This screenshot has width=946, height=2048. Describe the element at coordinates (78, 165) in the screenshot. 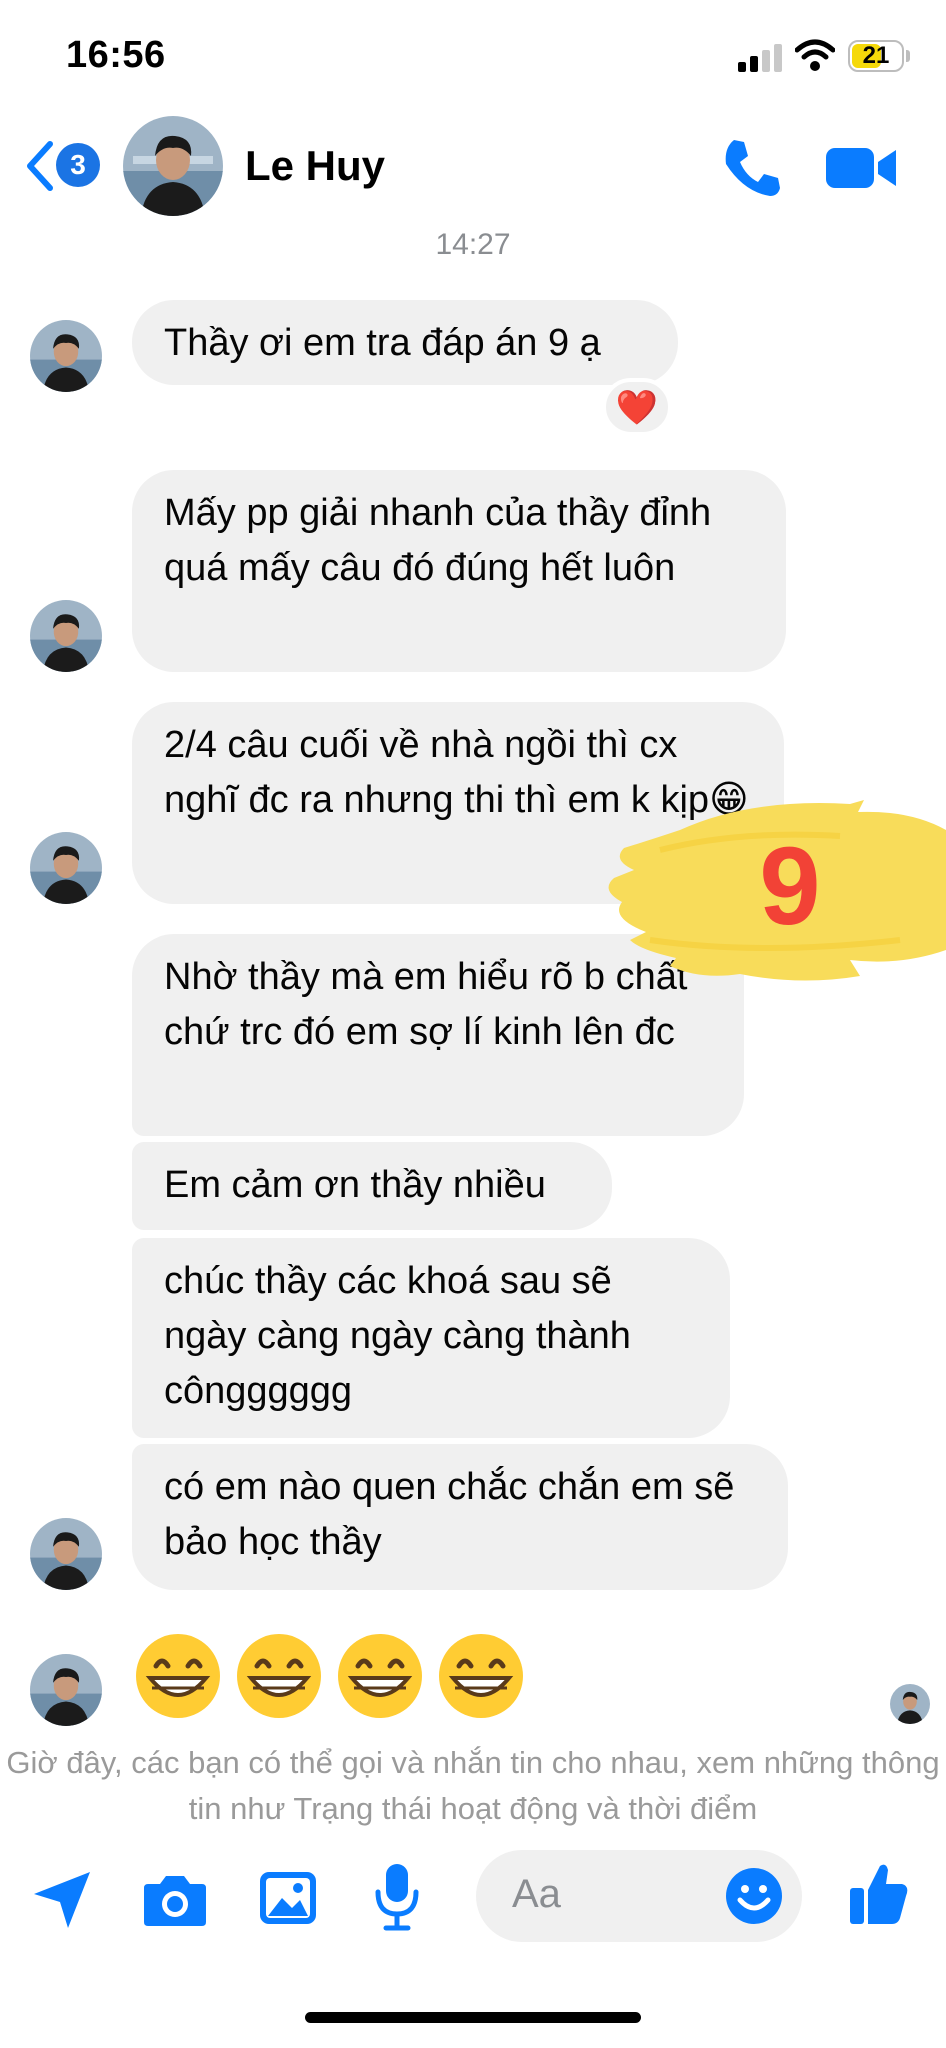

I see `unread-badge: 3` at that location.